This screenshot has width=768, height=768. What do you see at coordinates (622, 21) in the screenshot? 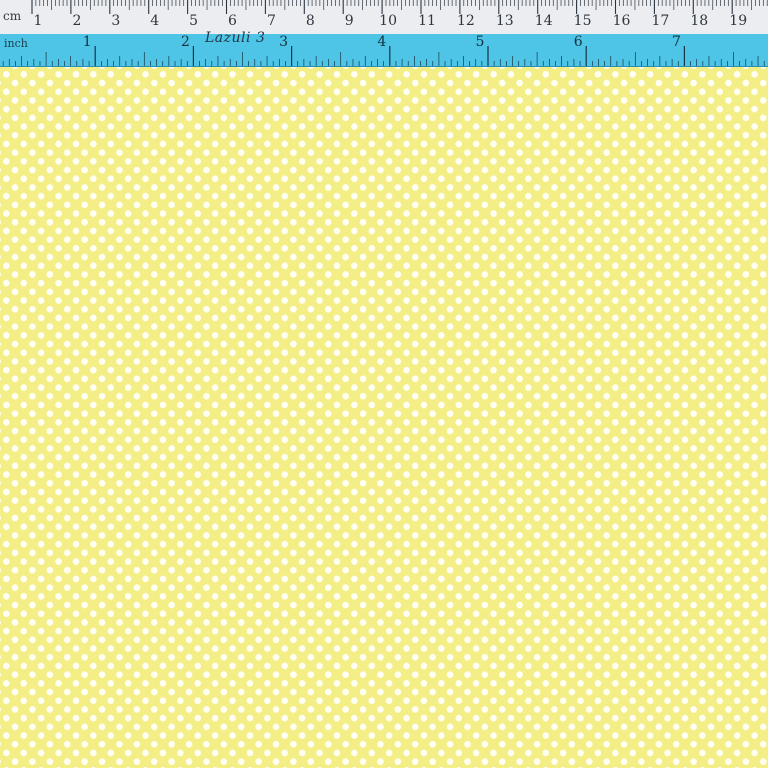
I see `cm-tick-label: 16` at bounding box center [622, 21].